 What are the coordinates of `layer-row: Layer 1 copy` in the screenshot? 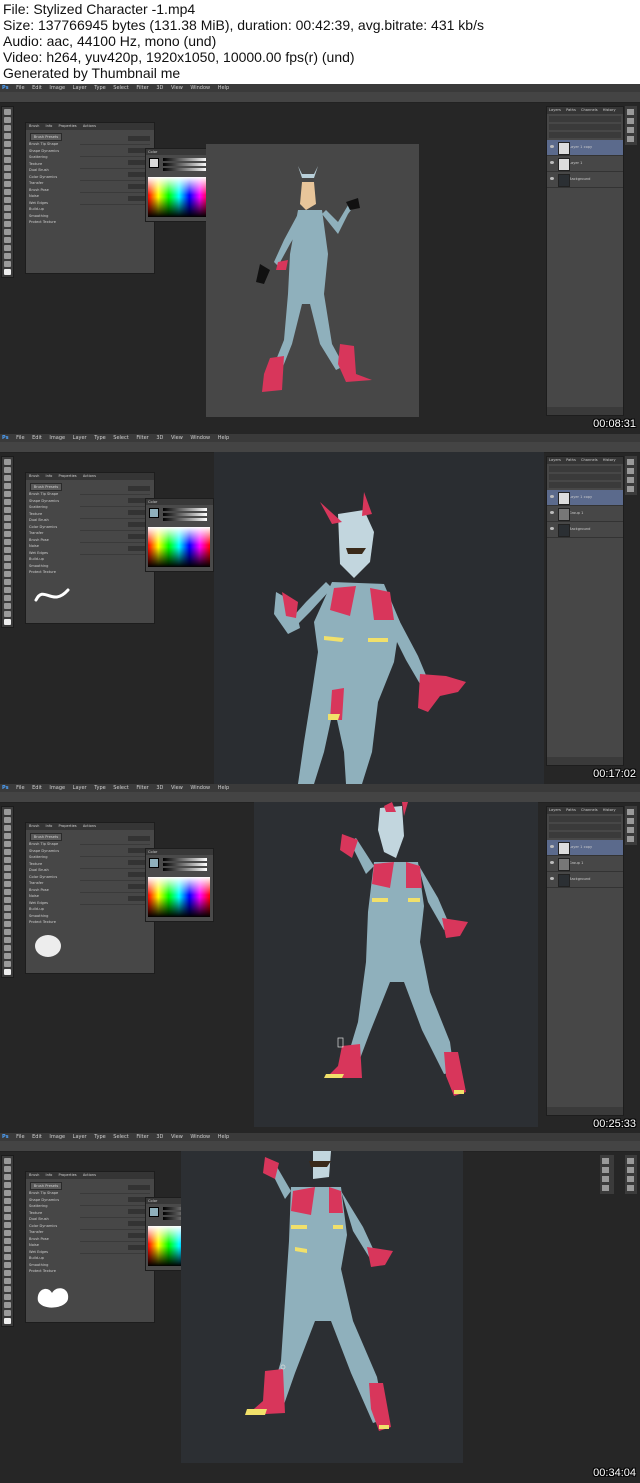 It's located at (585, 148).